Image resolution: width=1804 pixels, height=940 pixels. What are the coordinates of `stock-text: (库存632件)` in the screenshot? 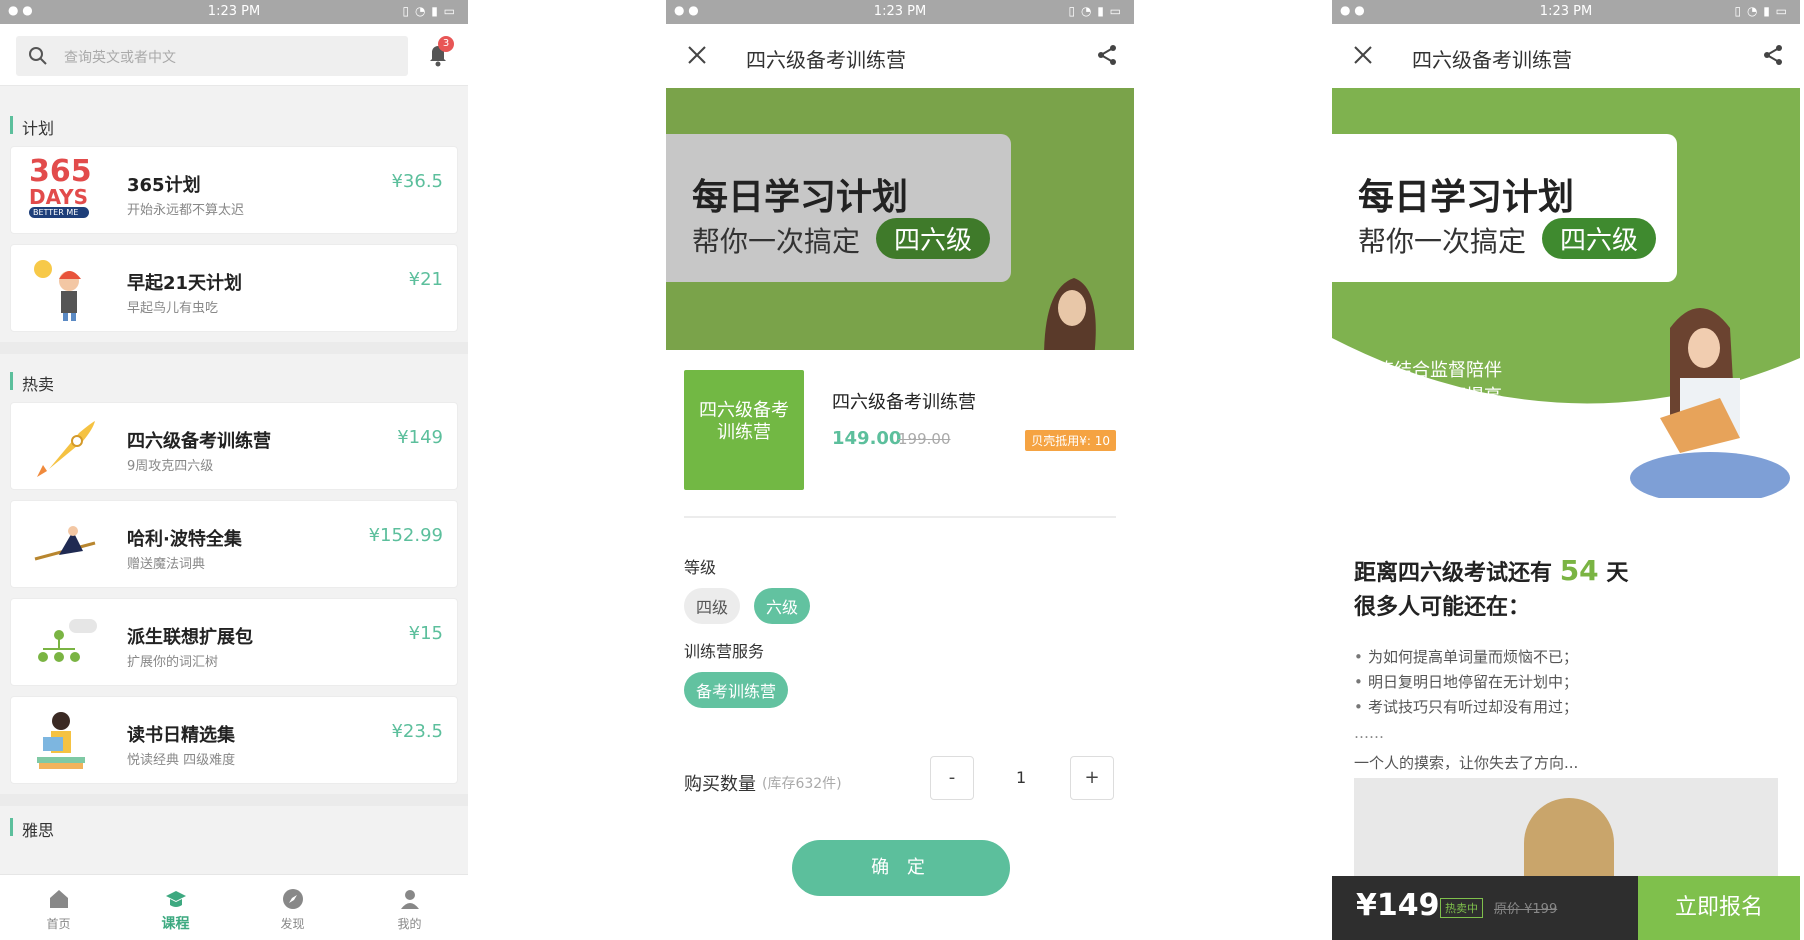 It's located at (802, 784).